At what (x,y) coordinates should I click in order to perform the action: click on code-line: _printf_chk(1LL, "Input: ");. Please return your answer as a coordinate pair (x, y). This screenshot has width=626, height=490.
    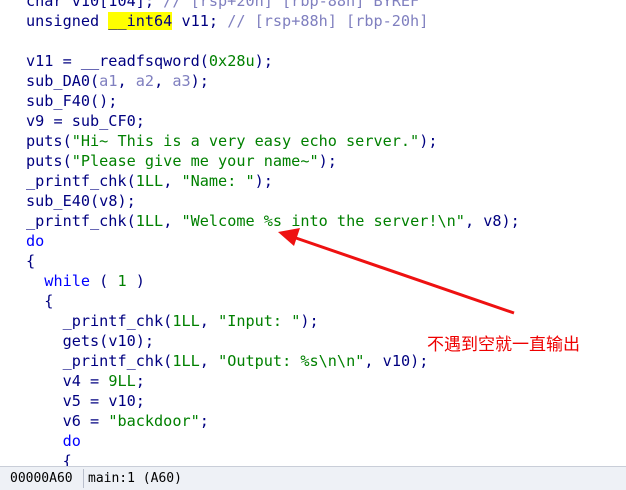
    Looking at the image, I should click on (172, 321).